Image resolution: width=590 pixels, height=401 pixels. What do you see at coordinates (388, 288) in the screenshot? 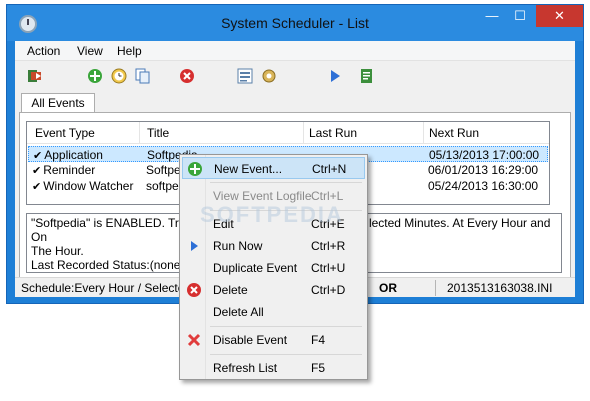
I see `status-mode: OR` at bounding box center [388, 288].